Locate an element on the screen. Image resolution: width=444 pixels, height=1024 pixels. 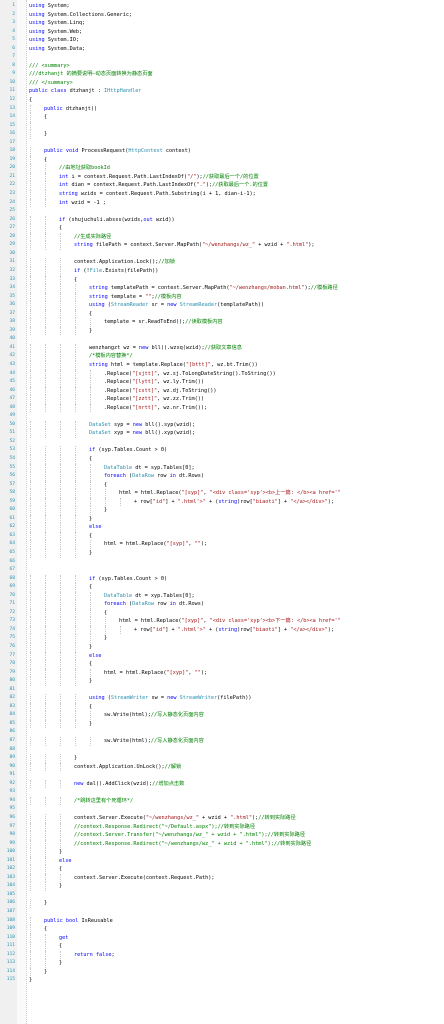
code-line: 86 is located at coordinates (222, 732).